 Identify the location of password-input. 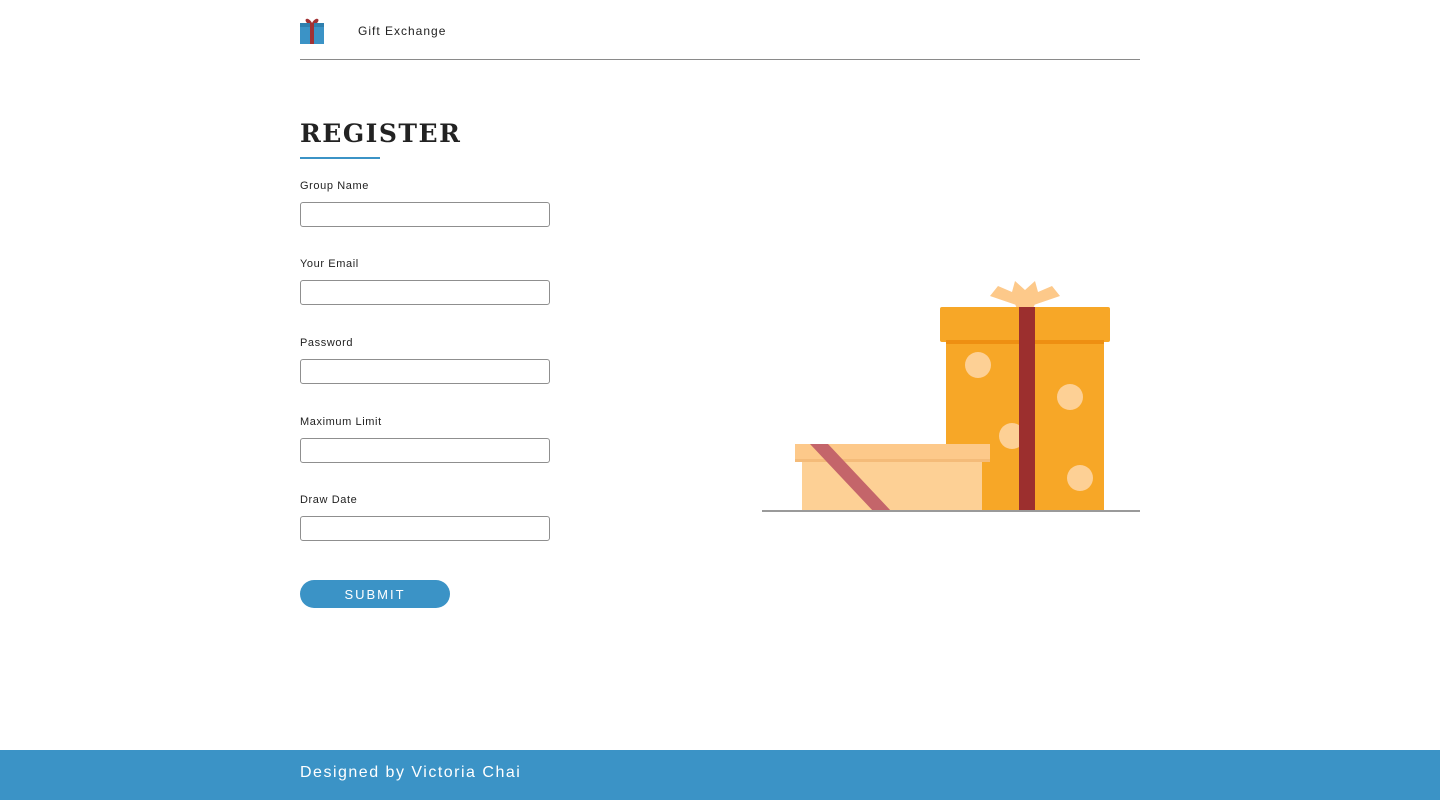
(425, 371).